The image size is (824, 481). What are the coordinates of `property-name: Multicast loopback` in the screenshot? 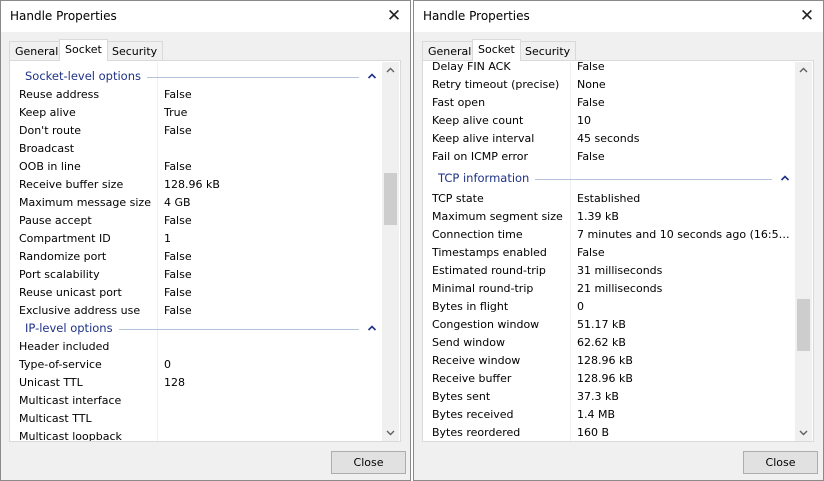 It's located at (70, 435).